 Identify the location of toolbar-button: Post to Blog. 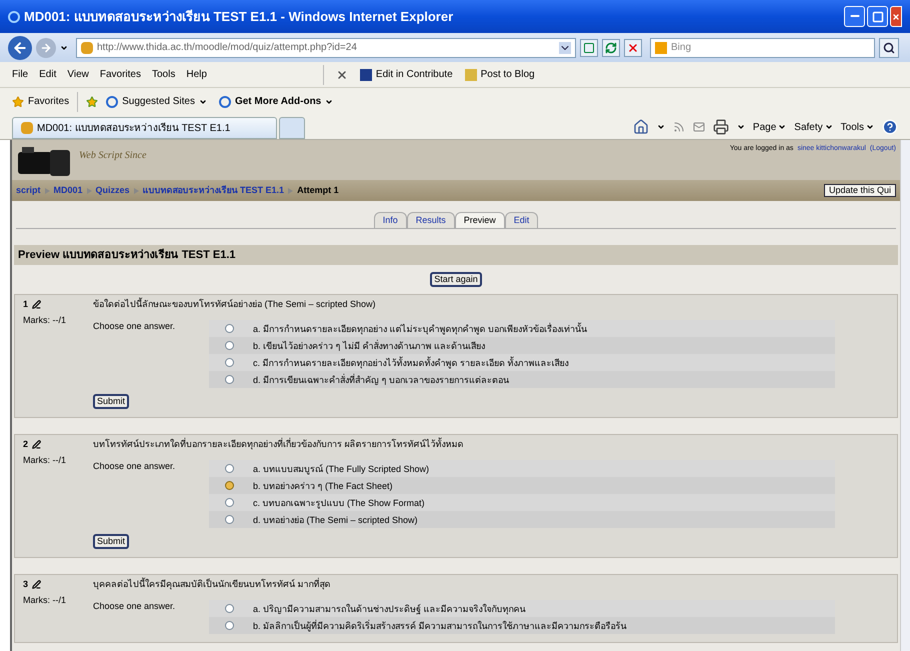
(499, 74).